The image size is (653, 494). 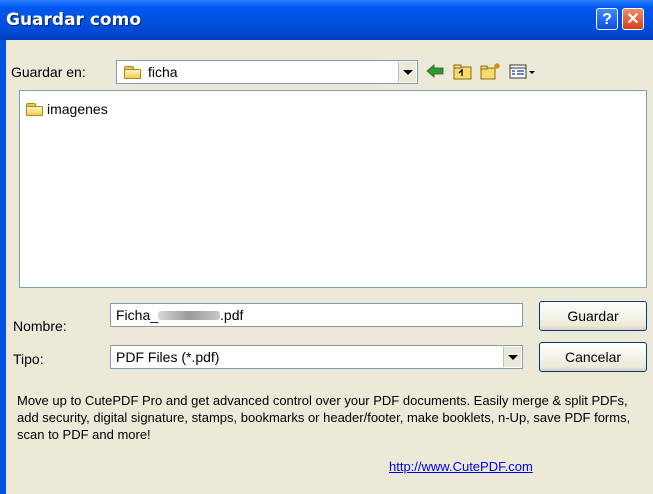 I want to click on arrow-left-icon, so click(x=435, y=71).